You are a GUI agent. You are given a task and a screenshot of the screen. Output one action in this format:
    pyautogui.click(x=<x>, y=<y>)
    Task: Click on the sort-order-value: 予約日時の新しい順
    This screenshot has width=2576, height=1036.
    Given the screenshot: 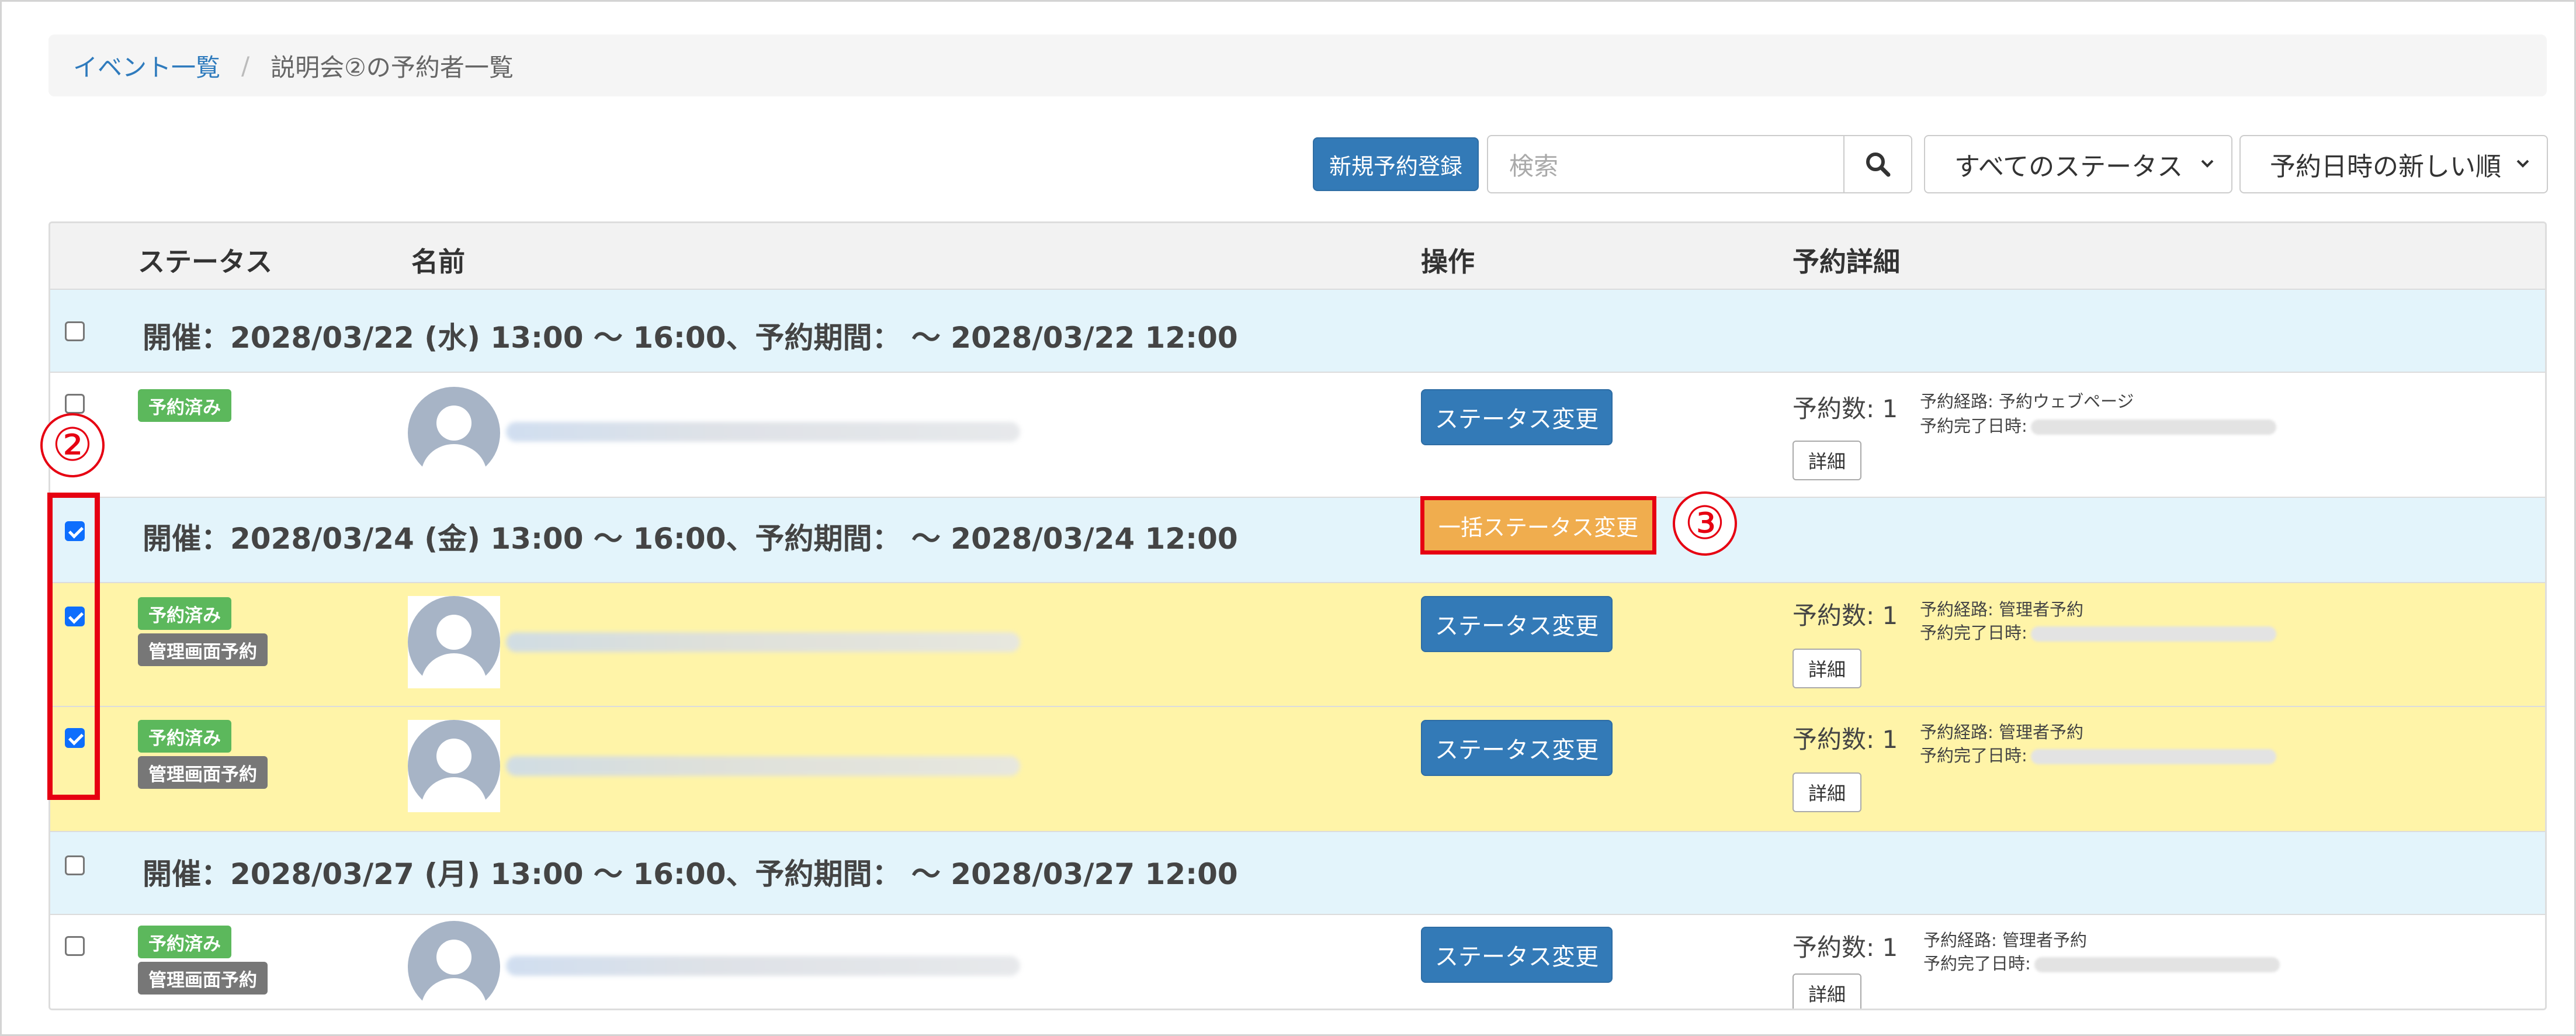 What is the action you would take?
    pyautogui.click(x=2385, y=167)
    